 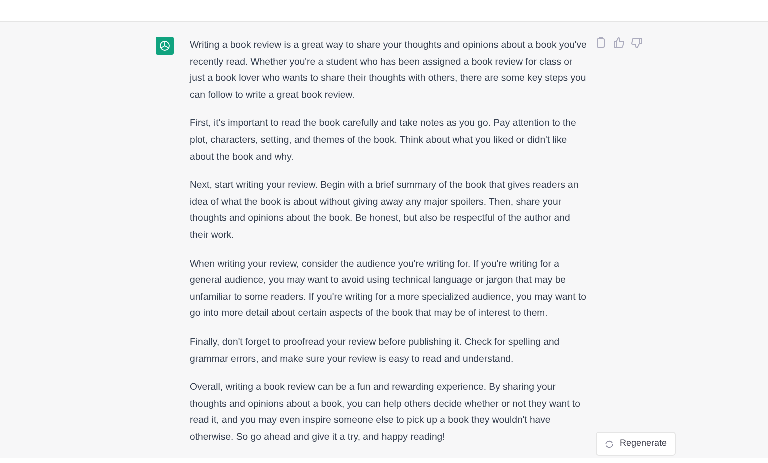 I want to click on message-paragraph: Finally, don't forget to proofread your review before publishing it. Check for spelling and grammar errors, and make sure your review is easy to read and understand., so click(x=375, y=351).